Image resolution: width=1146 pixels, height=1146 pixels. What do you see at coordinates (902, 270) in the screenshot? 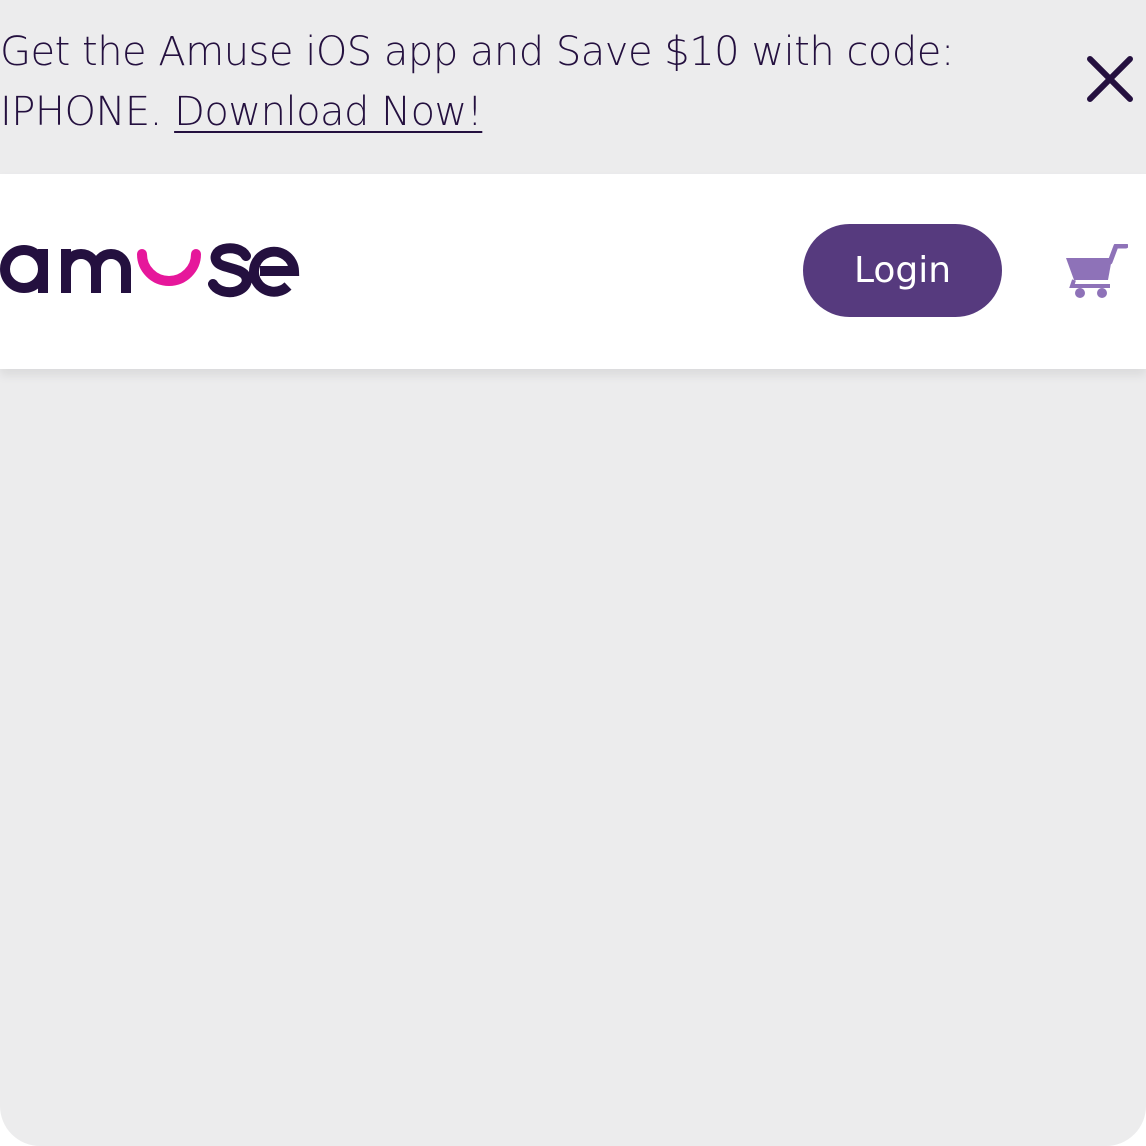
I see `login-button: Login` at bounding box center [902, 270].